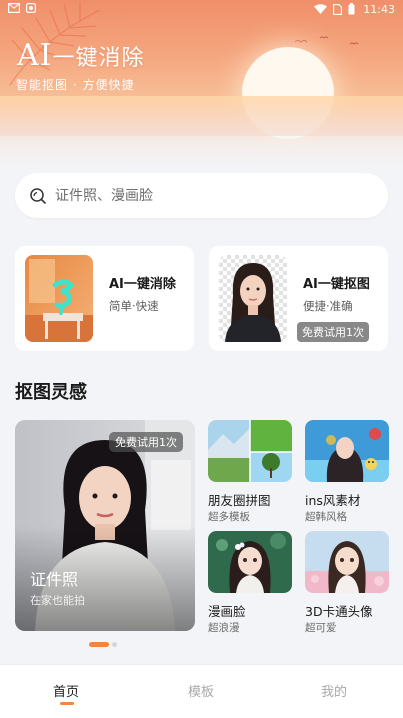  What do you see at coordinates (336, 284) in the screenshot?
I see `feature-title: AI一键抠图` at bounding box center [336, 284].